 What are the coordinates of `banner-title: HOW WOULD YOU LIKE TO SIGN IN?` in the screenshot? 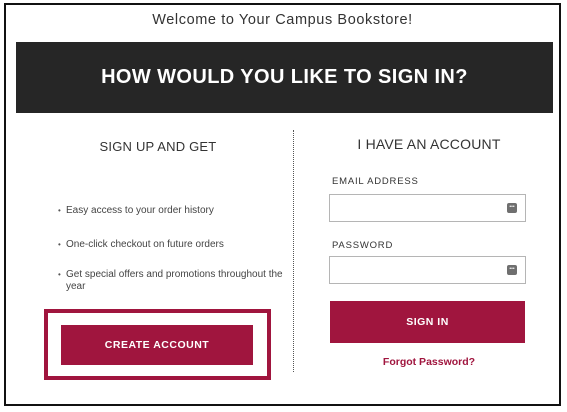 It's located at (284, 77).